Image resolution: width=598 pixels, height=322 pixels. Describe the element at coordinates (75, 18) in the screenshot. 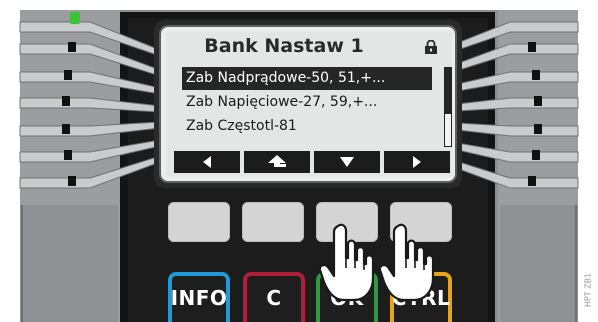

I see `status-led` at that location.